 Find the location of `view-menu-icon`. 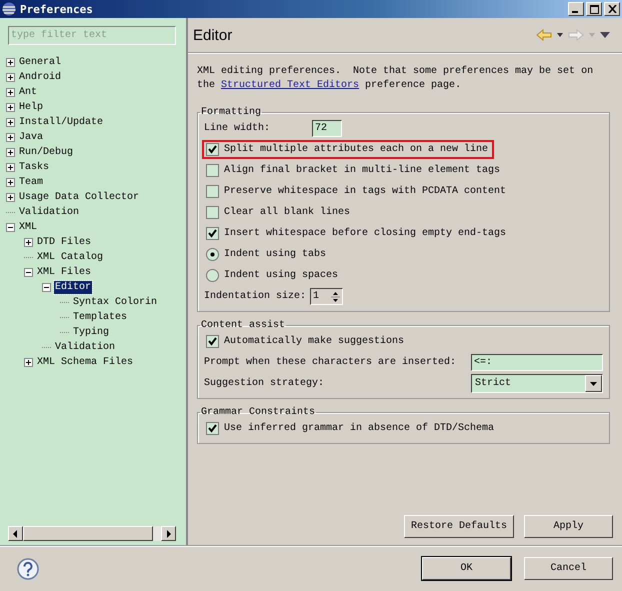

view-menu-icon is located at coordinates (605, 35).